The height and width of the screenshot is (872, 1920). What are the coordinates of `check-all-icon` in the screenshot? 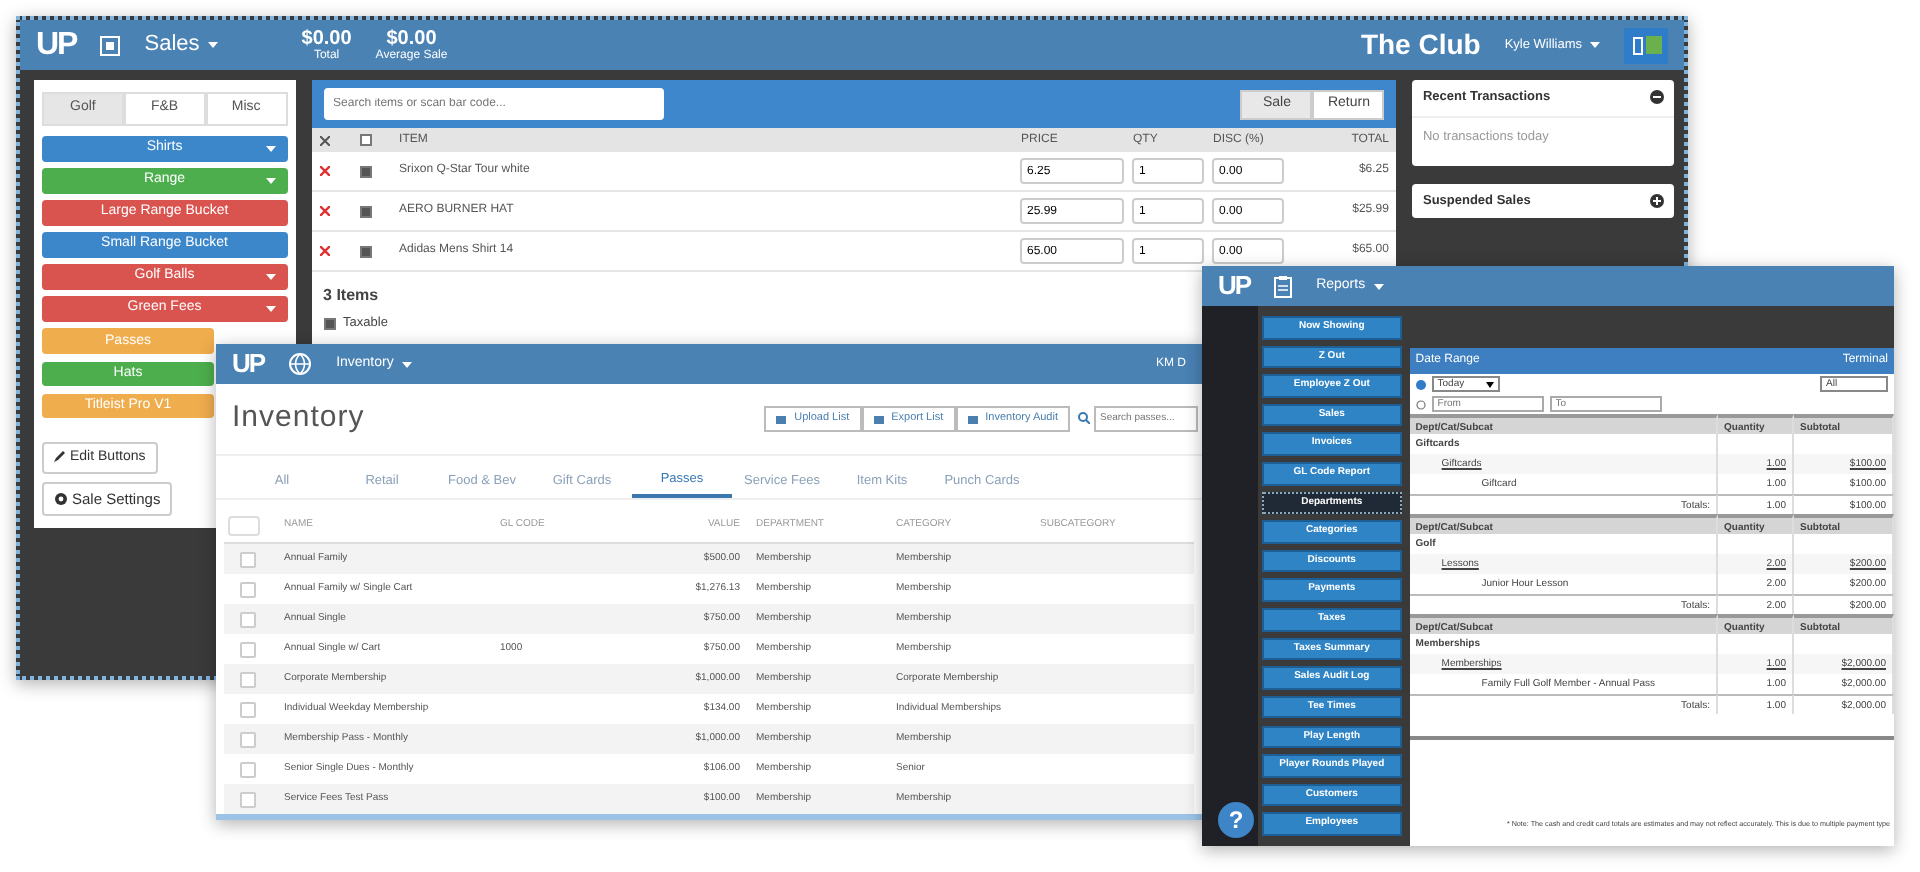 It's located at (365, 140).